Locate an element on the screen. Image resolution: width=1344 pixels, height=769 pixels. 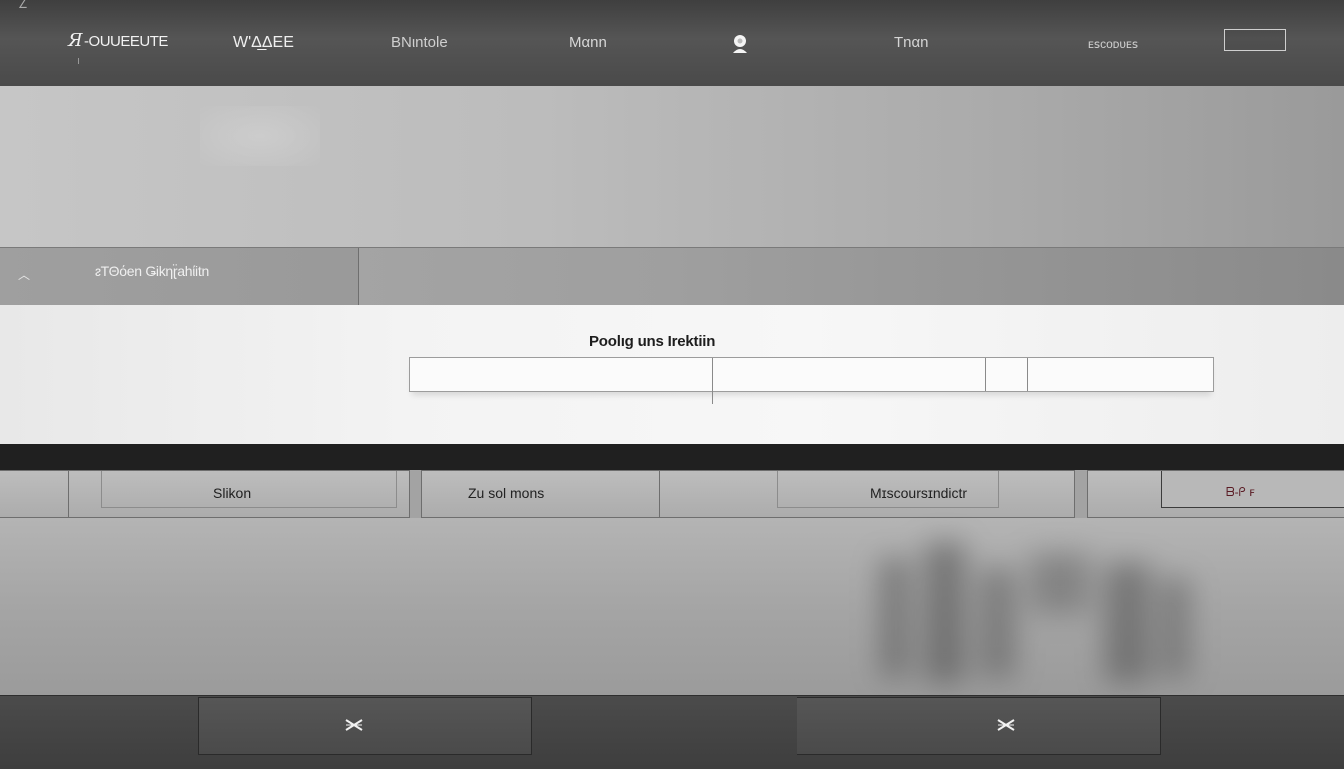
nav-item-2: ΒΝιntole is located at coordinates (419, 42).